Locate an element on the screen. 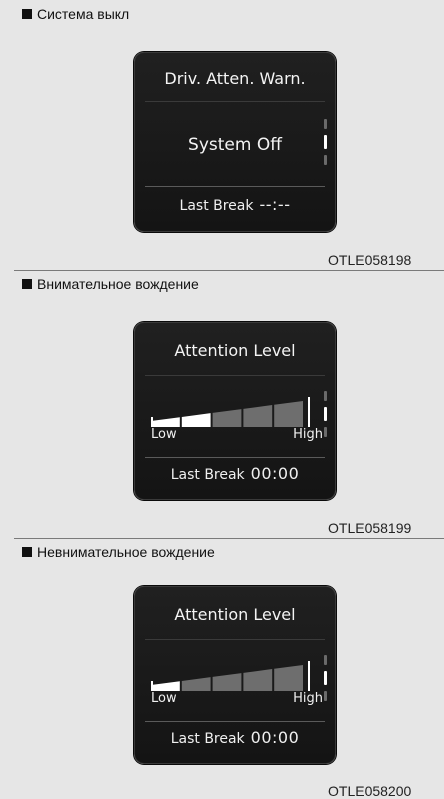 This screenshot has width=444, height=799. last-break: Last Break --:-- is located at coordinates (235, 204).